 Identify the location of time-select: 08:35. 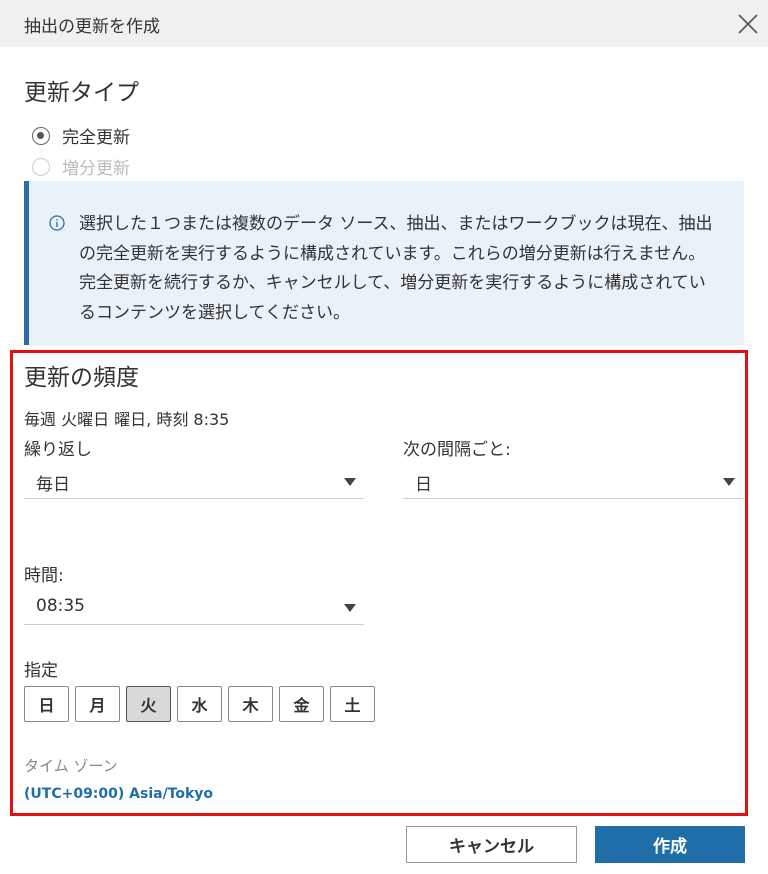
(194, 606).